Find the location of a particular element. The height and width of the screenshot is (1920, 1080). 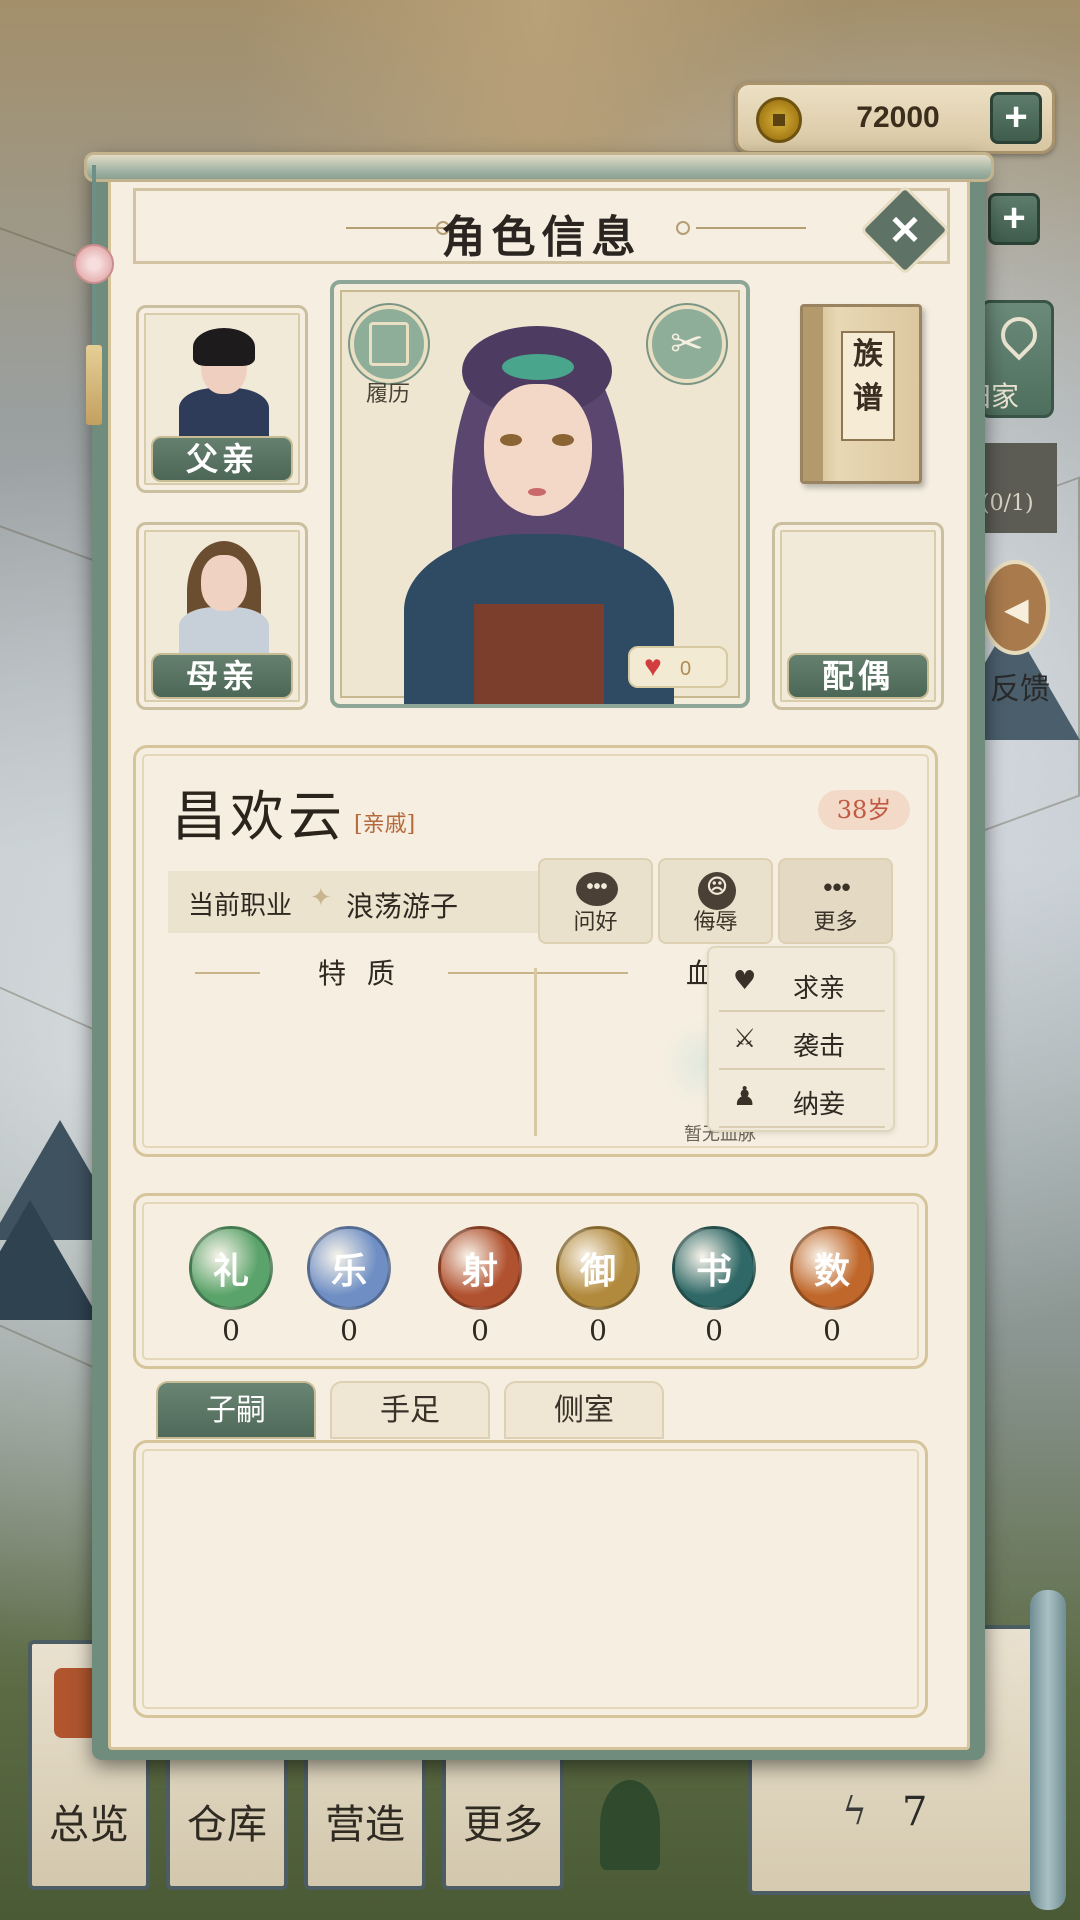

book-spine is located at coordinates (813, 394).